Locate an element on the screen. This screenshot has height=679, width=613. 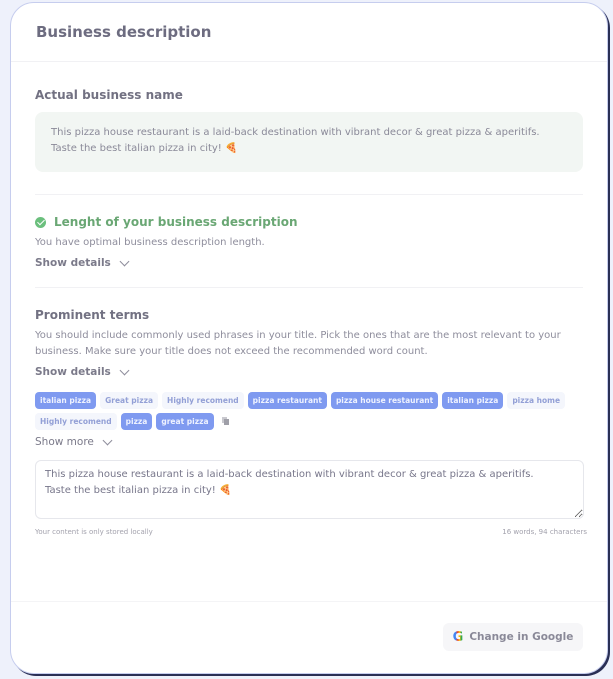
prominent-terms-title: Prominent terms is located at coordinates (92, 315).